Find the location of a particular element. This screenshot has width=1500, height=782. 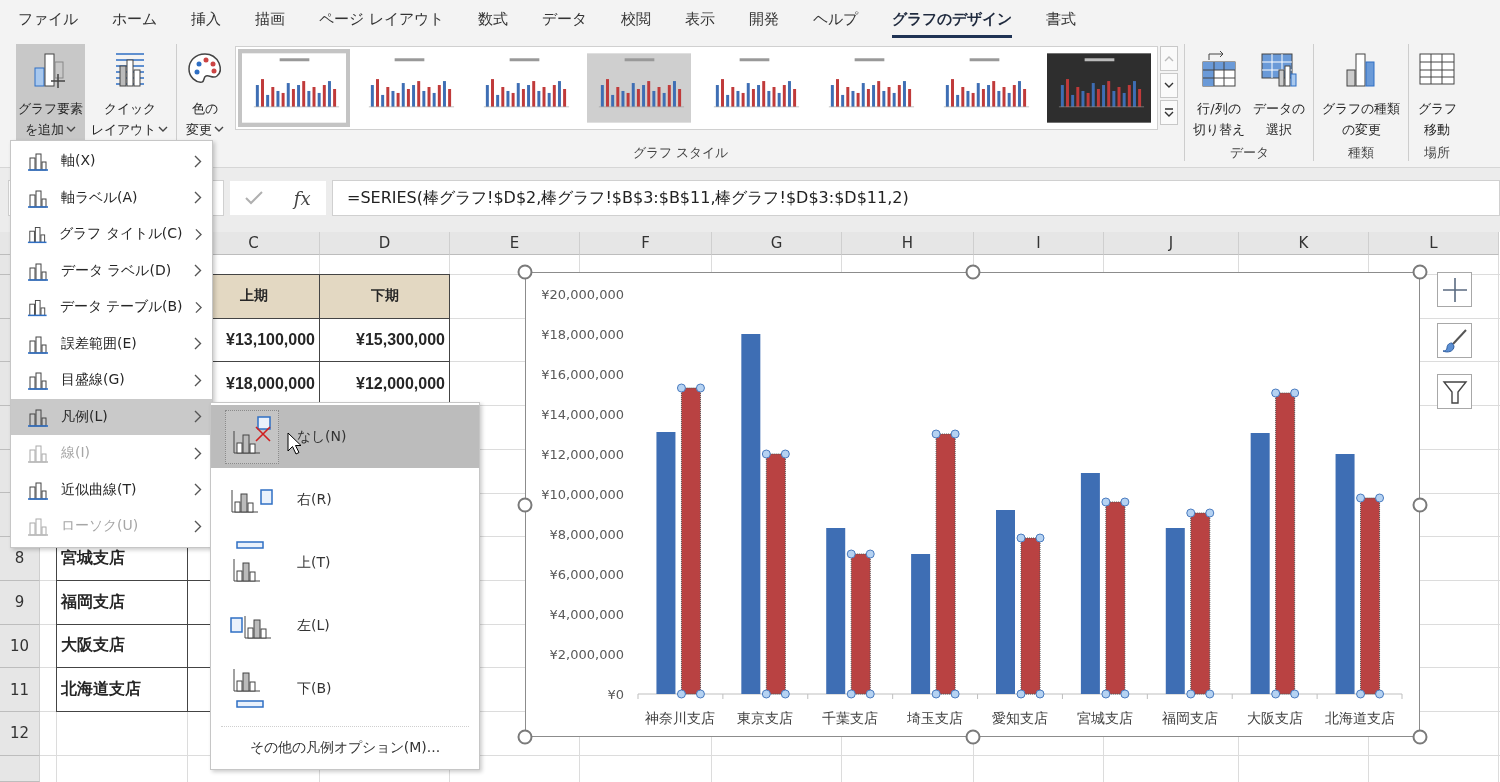

column-header: K is located at coordinates (1304, 243).